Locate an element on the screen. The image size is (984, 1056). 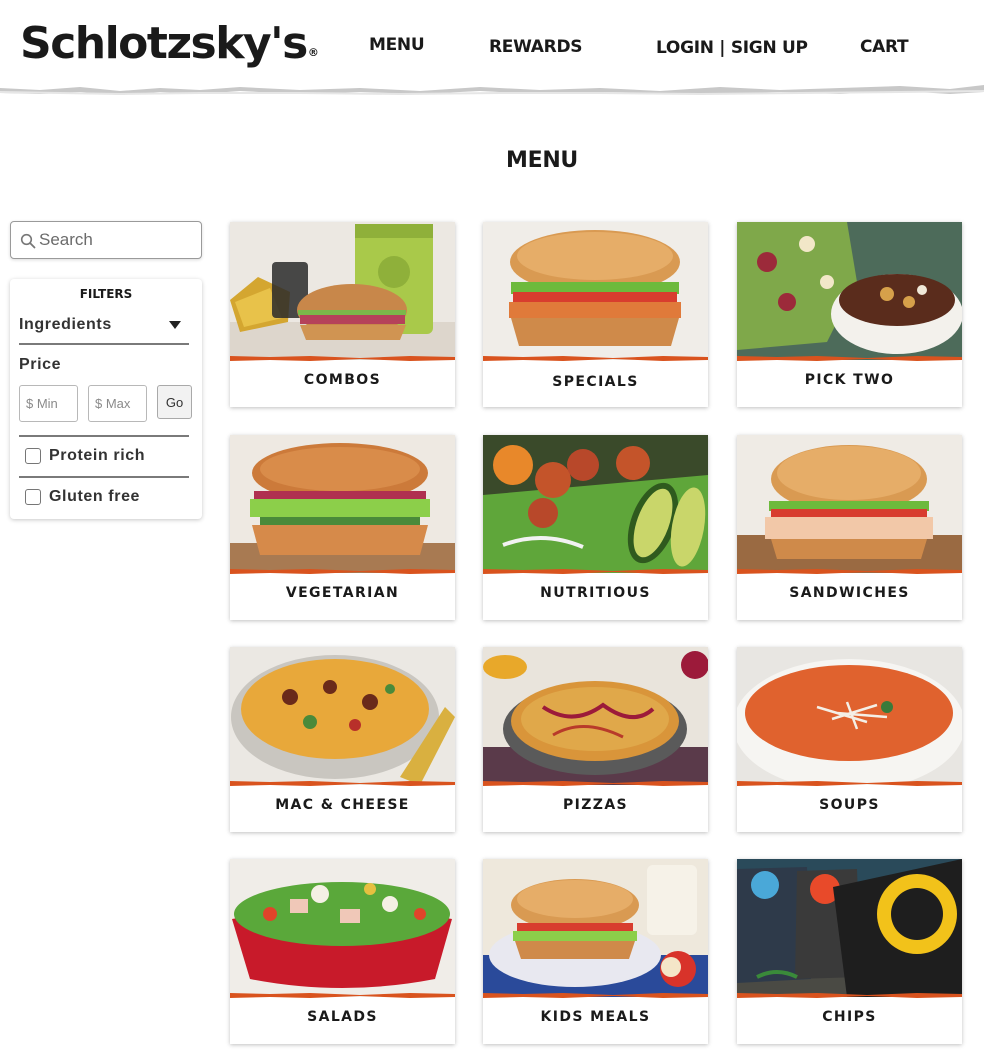
torn-paper-edge is located at coordinates (492, 90).